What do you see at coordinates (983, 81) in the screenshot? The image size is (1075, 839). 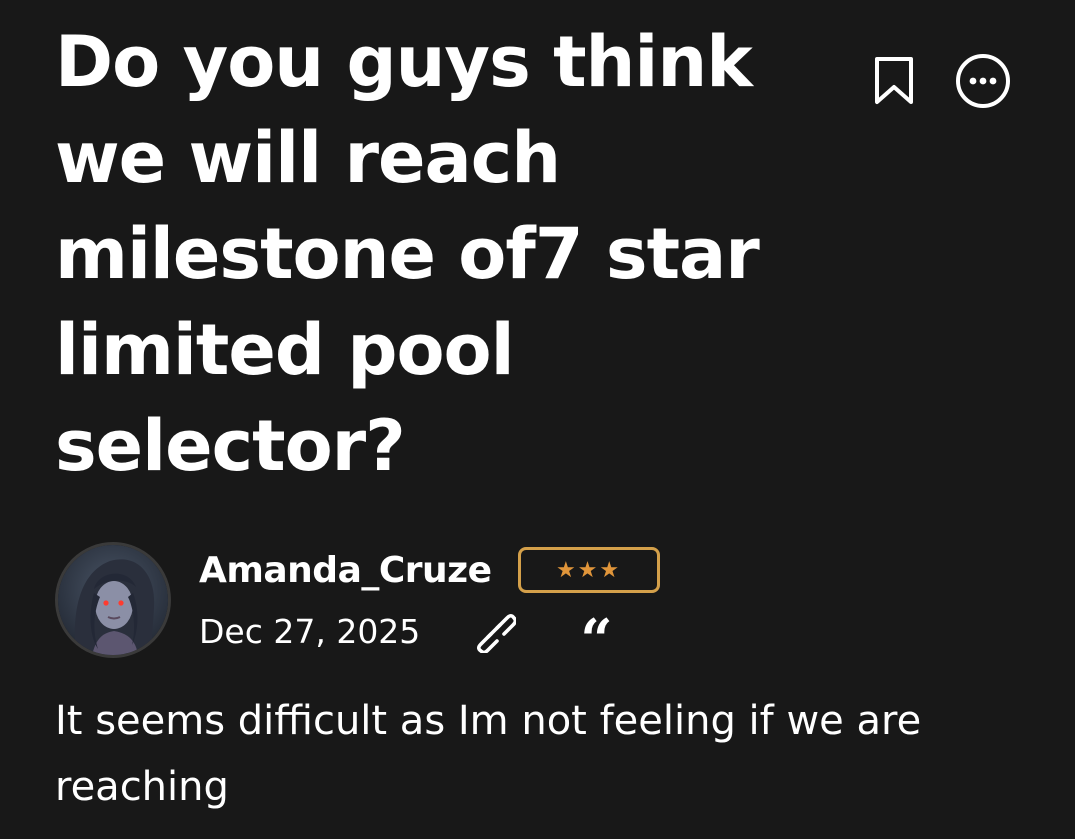 I see `more-options-icon` at bounding box center [983, 81].